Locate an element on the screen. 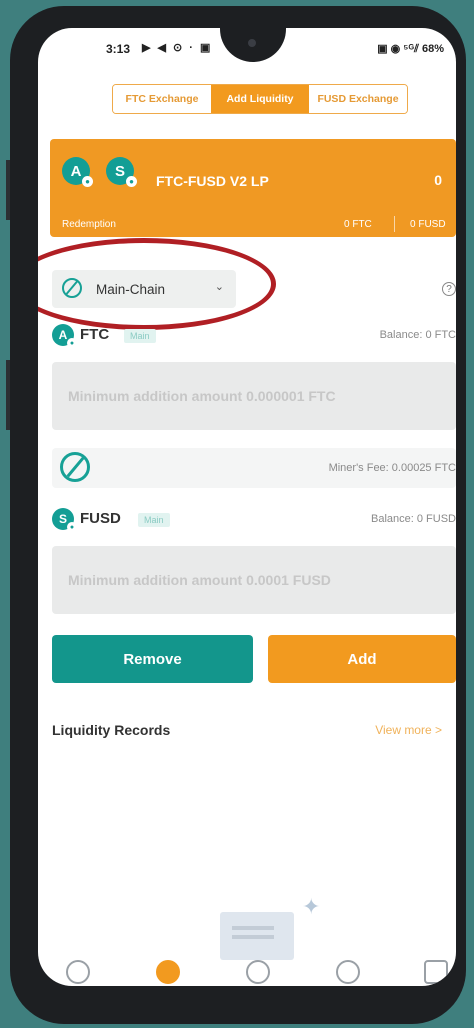  ftc-coin-icon: A ● is located at coordinates (77, 172).